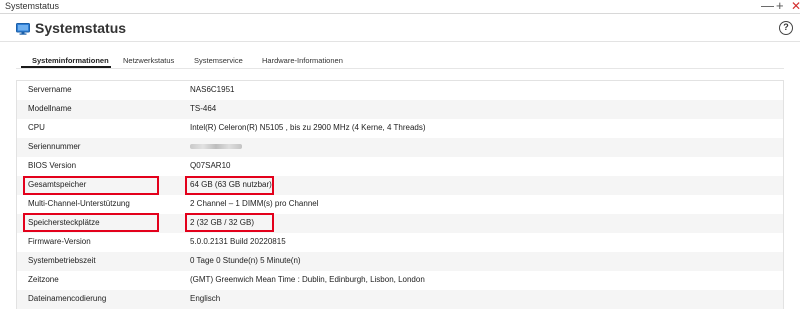  What do you see at coordinates (400, 7) in the screenshot?
I see `window-titlebar: Systemstatus — + ✕` at bounding box center [400, 7].